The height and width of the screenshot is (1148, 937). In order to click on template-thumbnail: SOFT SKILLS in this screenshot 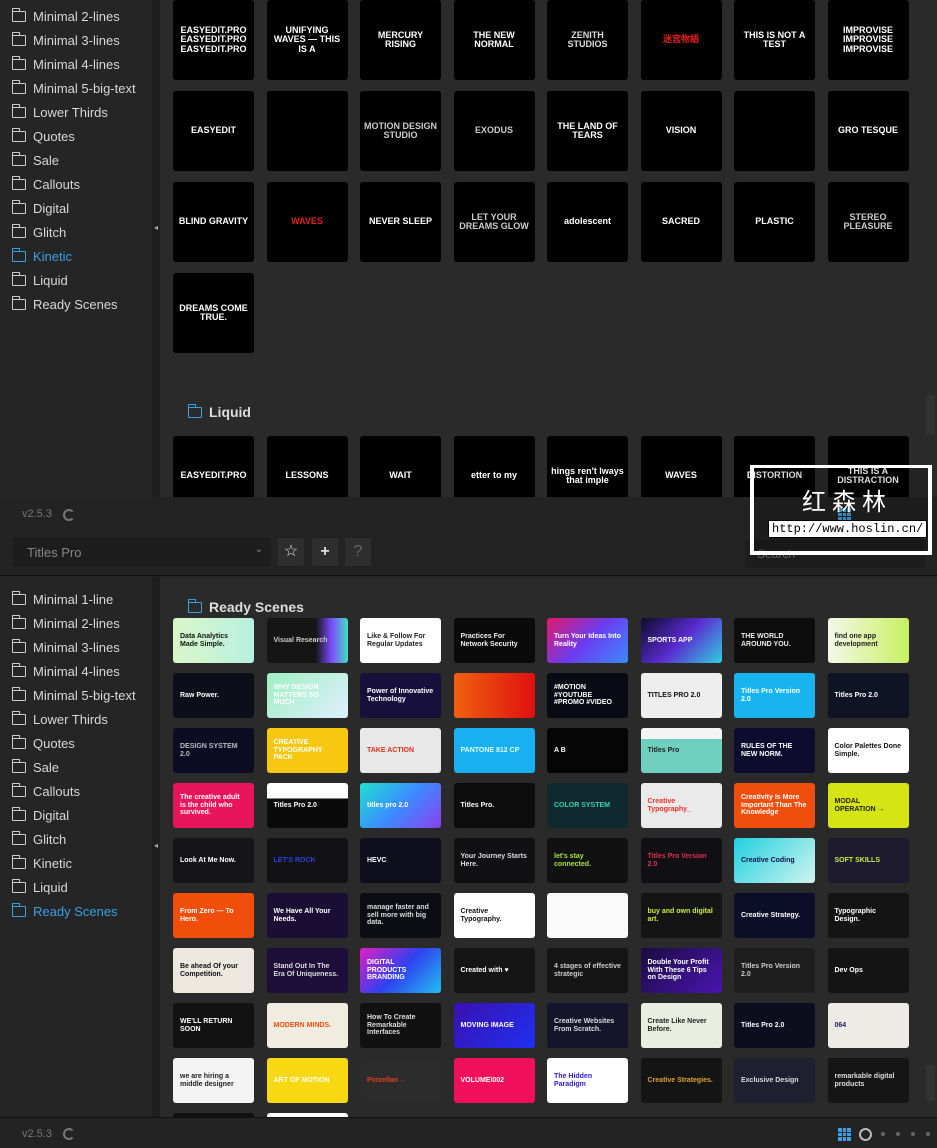, I will do `click(868, 860)`.